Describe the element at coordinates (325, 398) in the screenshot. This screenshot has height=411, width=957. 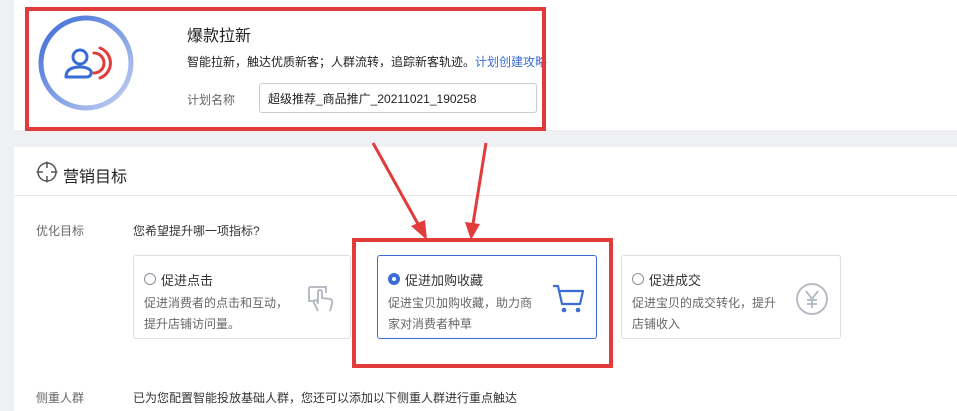
I see `focus-crowd-text: 已为您配置智能投放基础人群，您还可以添加以下侧重人群进行重点触达` at that location.